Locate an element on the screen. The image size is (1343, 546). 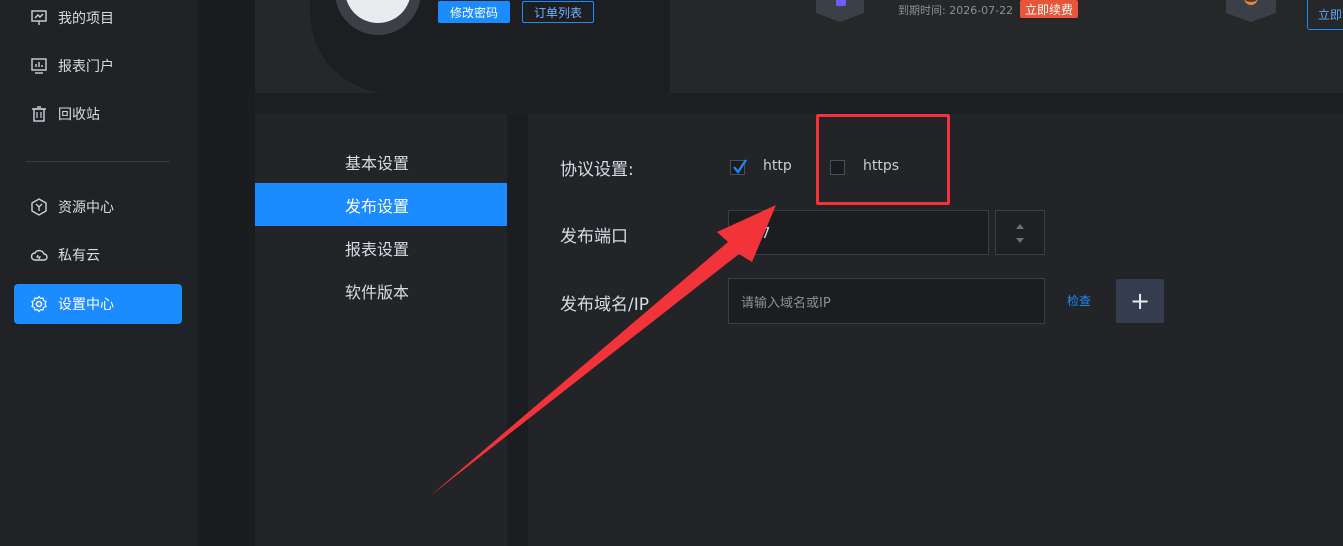
checkmark-icon is located at coordinates (740, 166).